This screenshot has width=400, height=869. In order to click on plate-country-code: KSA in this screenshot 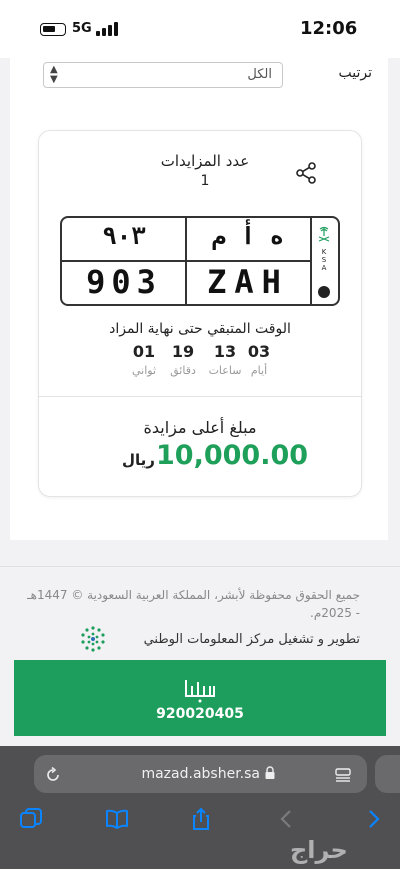, I will do `click(324, 260)`.